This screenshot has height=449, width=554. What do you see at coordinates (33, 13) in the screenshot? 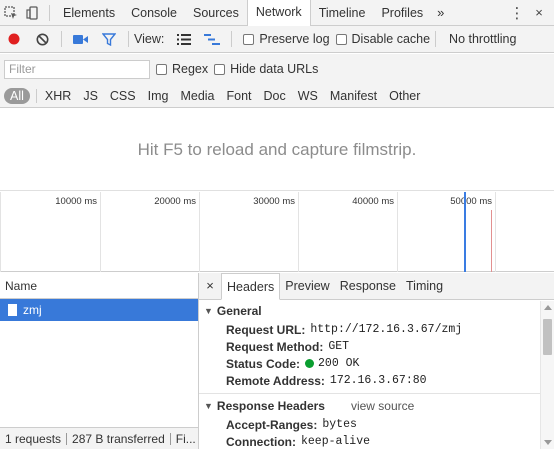
I see `device-mode-icon` at bounding box center [33, 13].